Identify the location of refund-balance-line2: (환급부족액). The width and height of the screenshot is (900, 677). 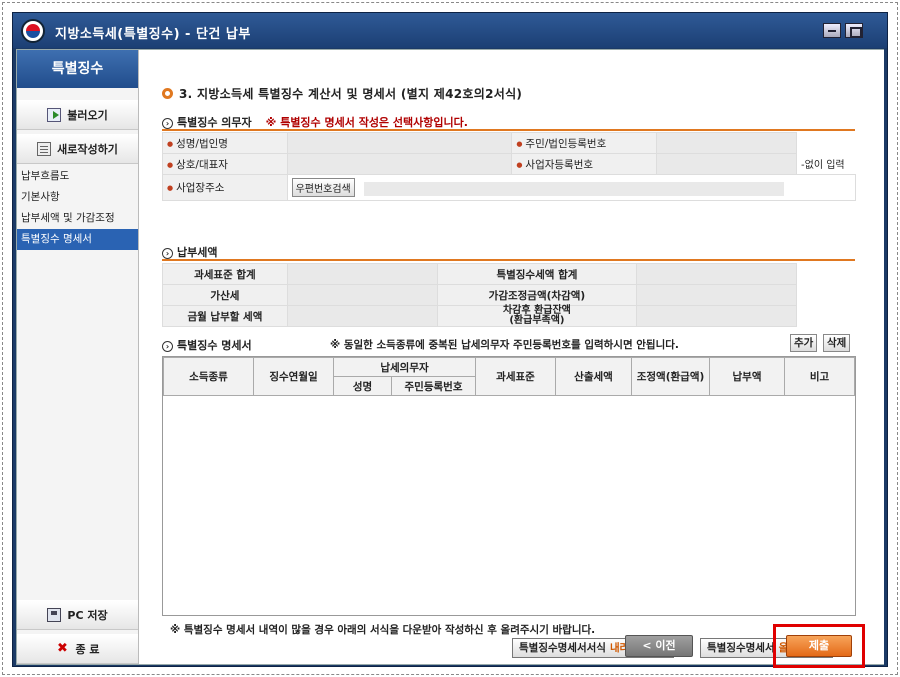
(537, 320).